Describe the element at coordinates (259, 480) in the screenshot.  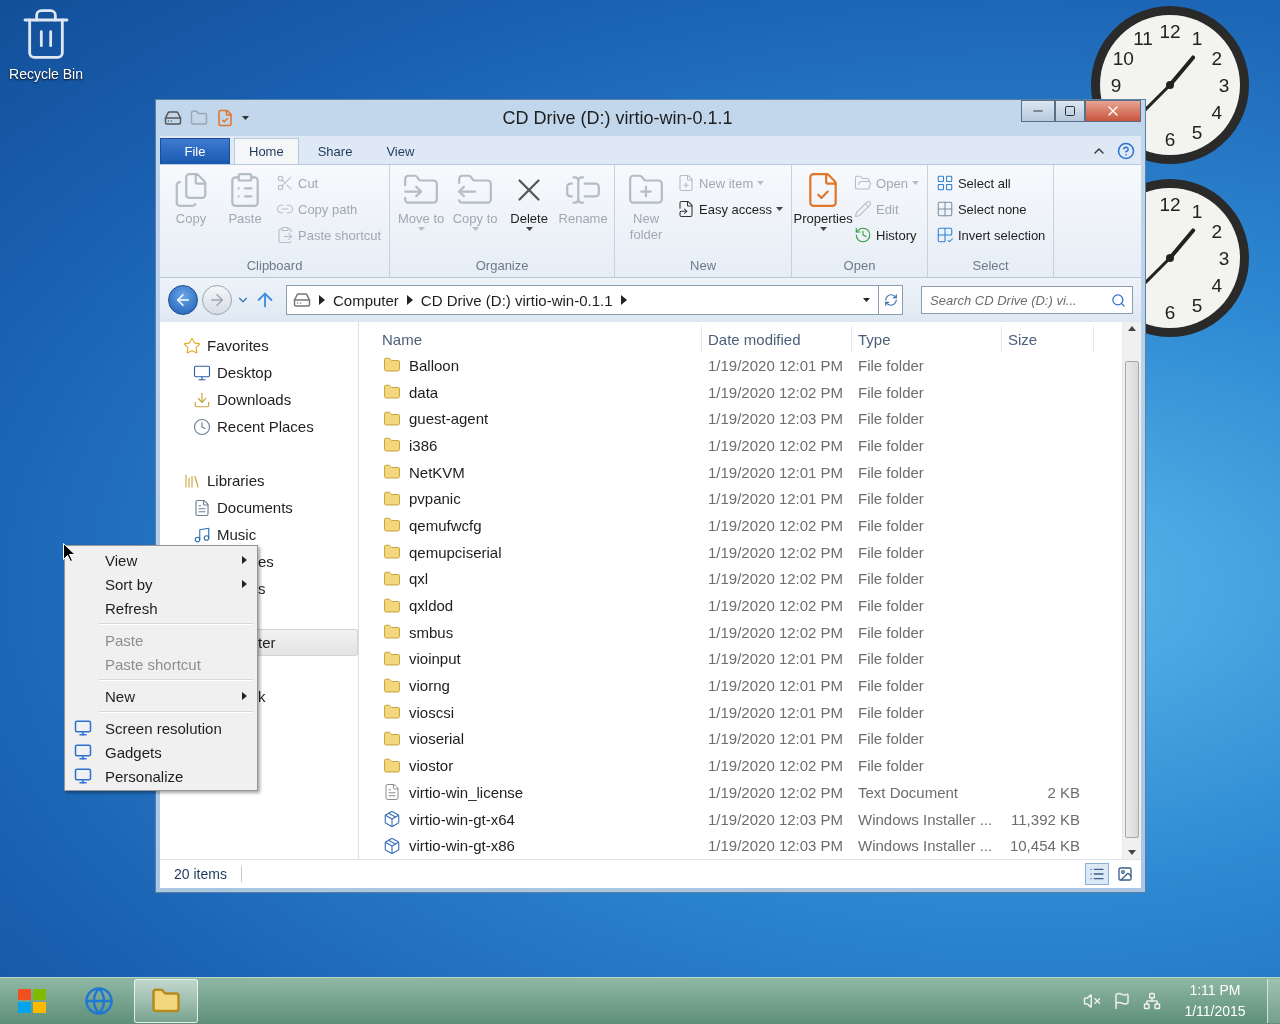
I see `navigation-item: Libraries` at that location.